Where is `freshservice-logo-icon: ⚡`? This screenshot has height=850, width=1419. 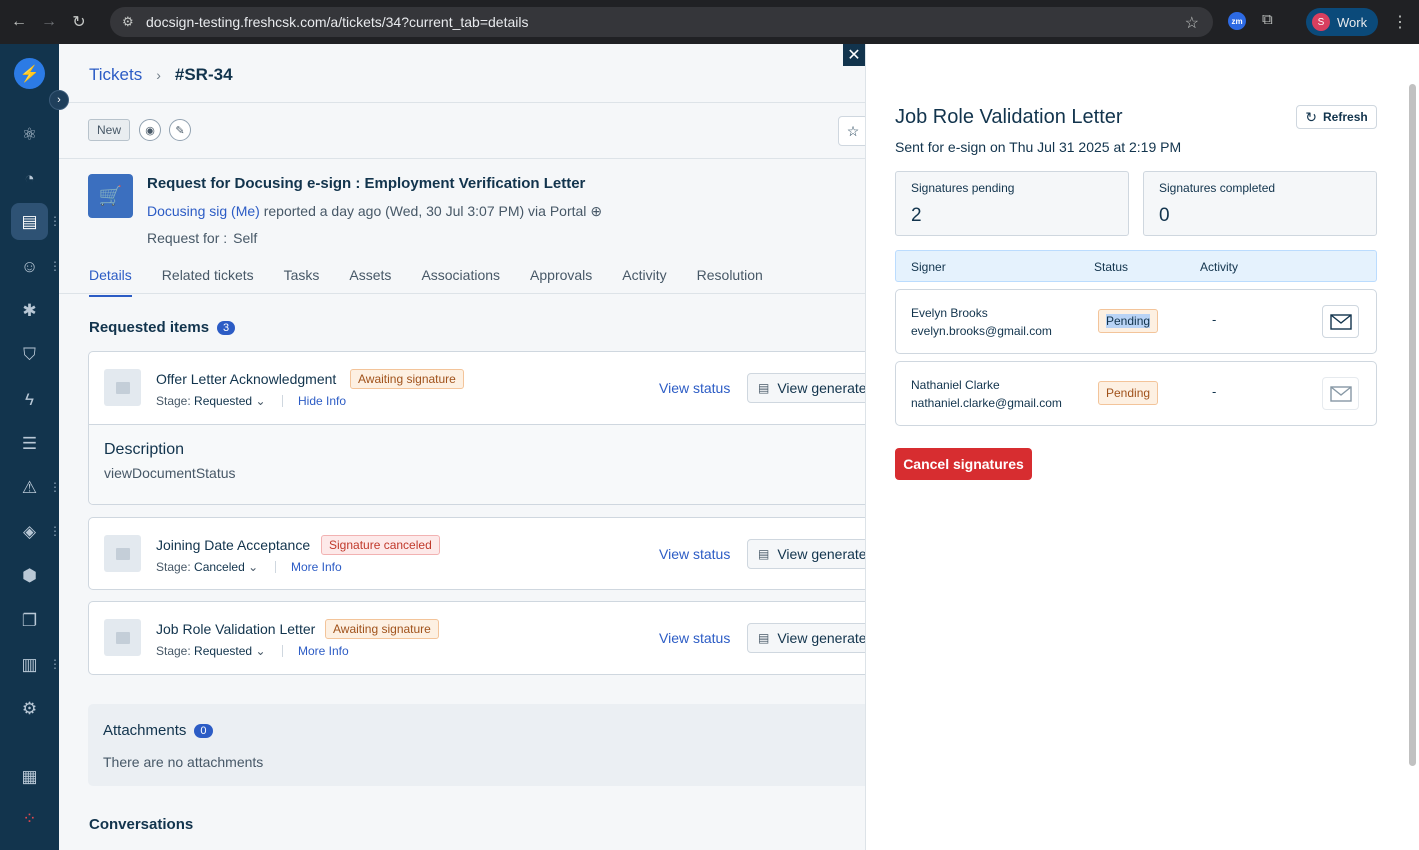
freshservice-logo-icon: ⚡ is located at coordinates (29, 73).